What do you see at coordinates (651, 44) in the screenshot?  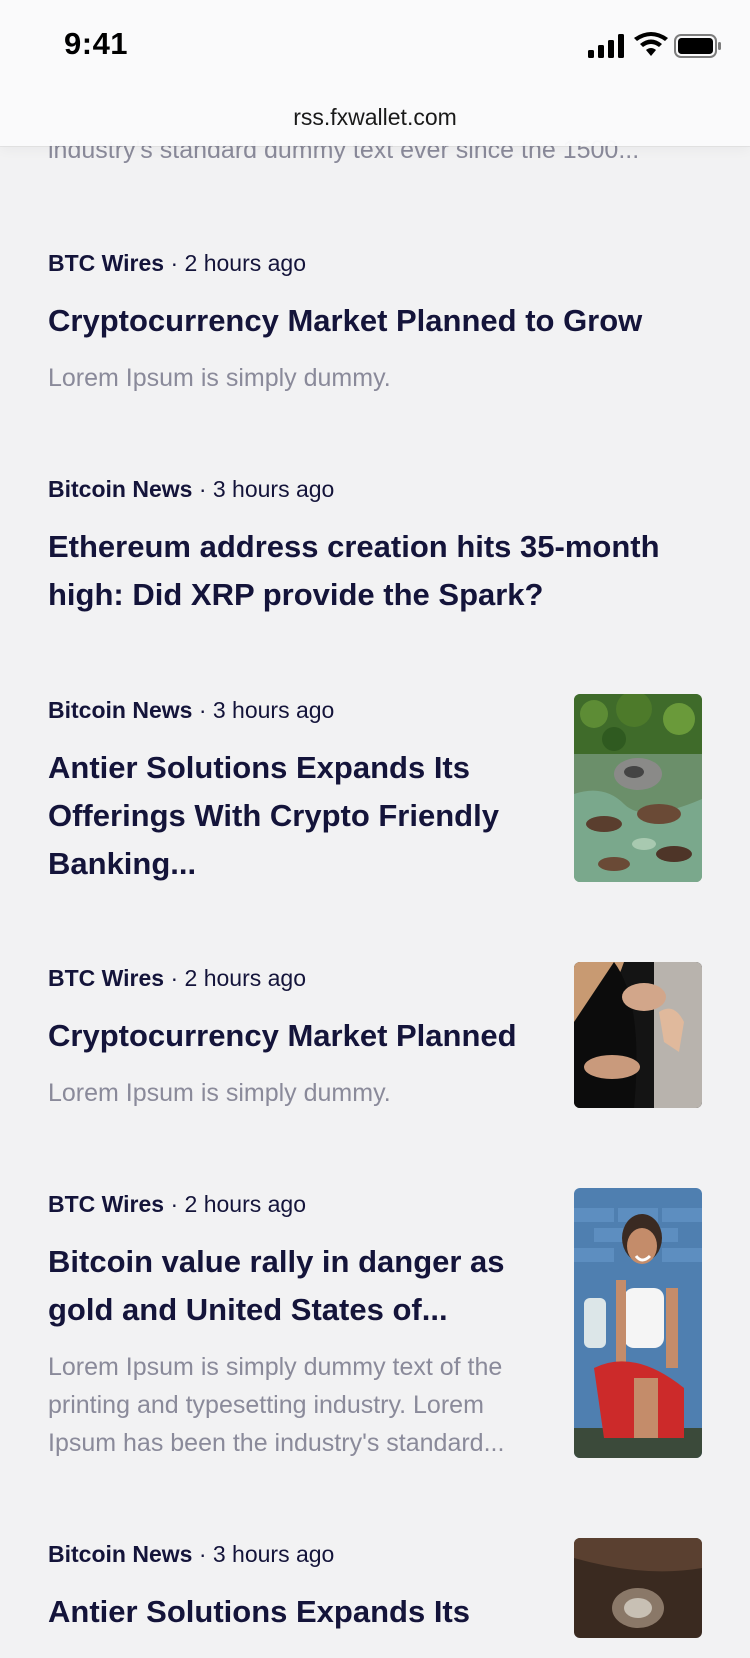 I see `wifi-icon` at bounding box center [651, 44].